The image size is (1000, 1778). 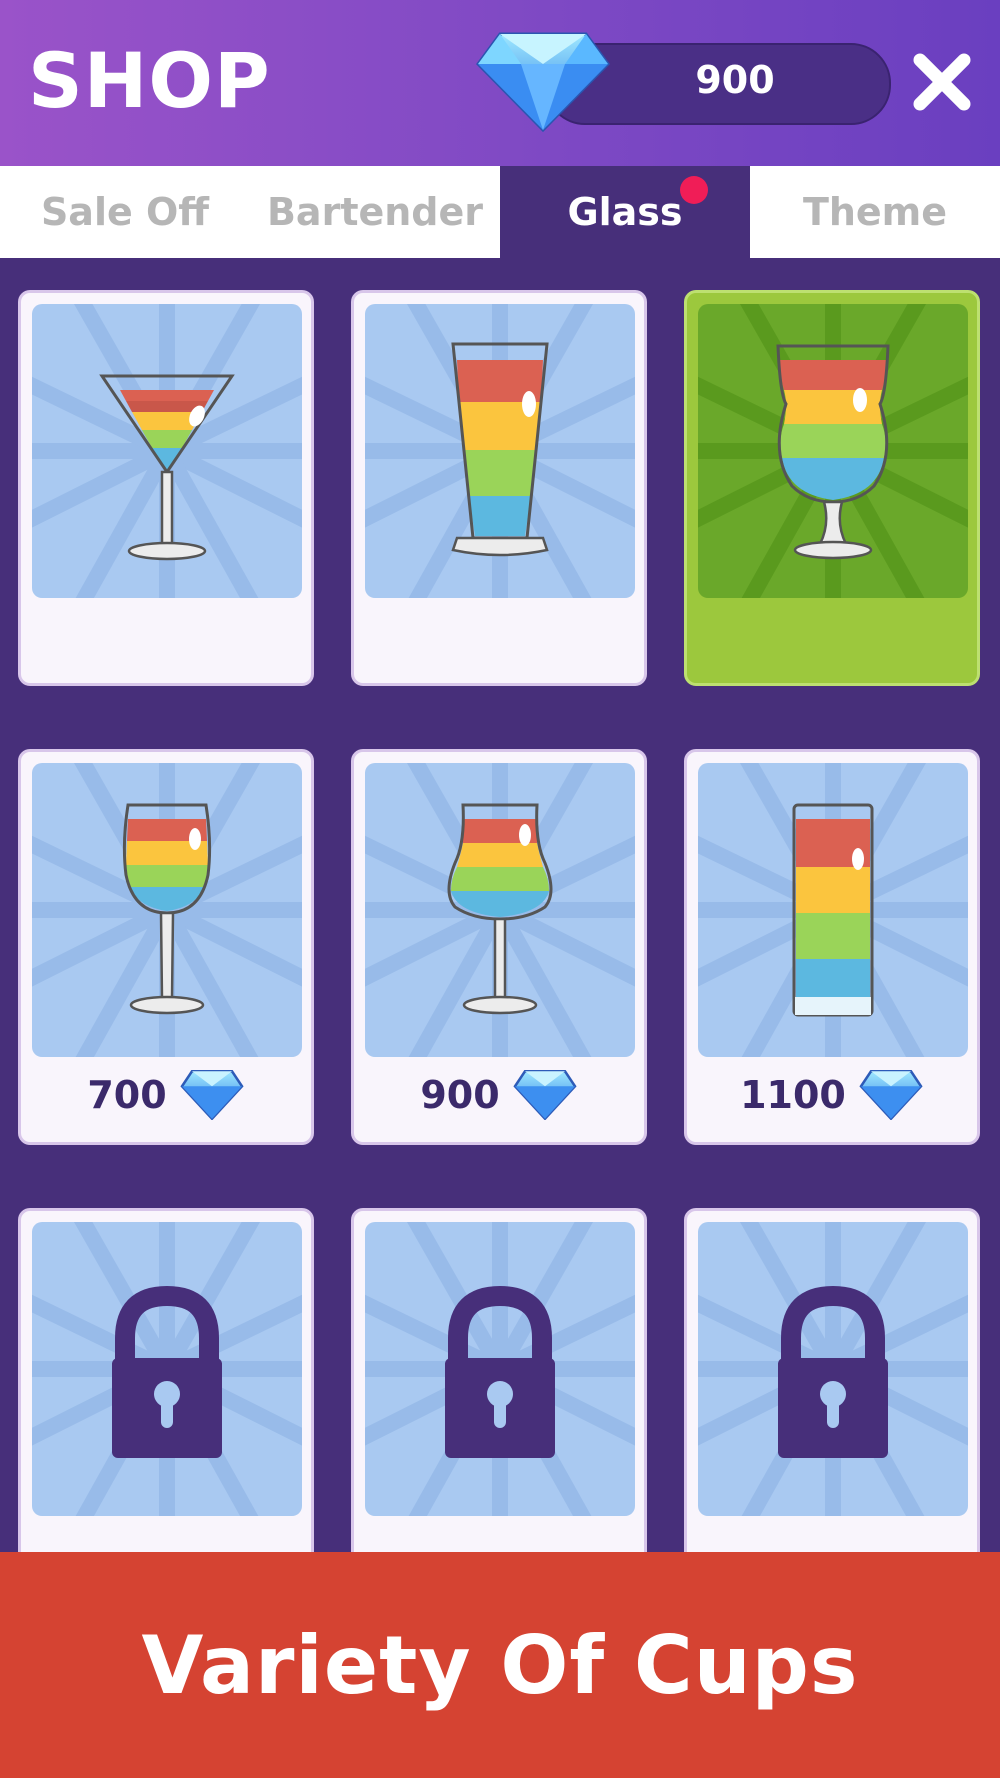 I want to click on tab-bar: Sale Off Bartender Glass Theme, so click(x=500, y=212).